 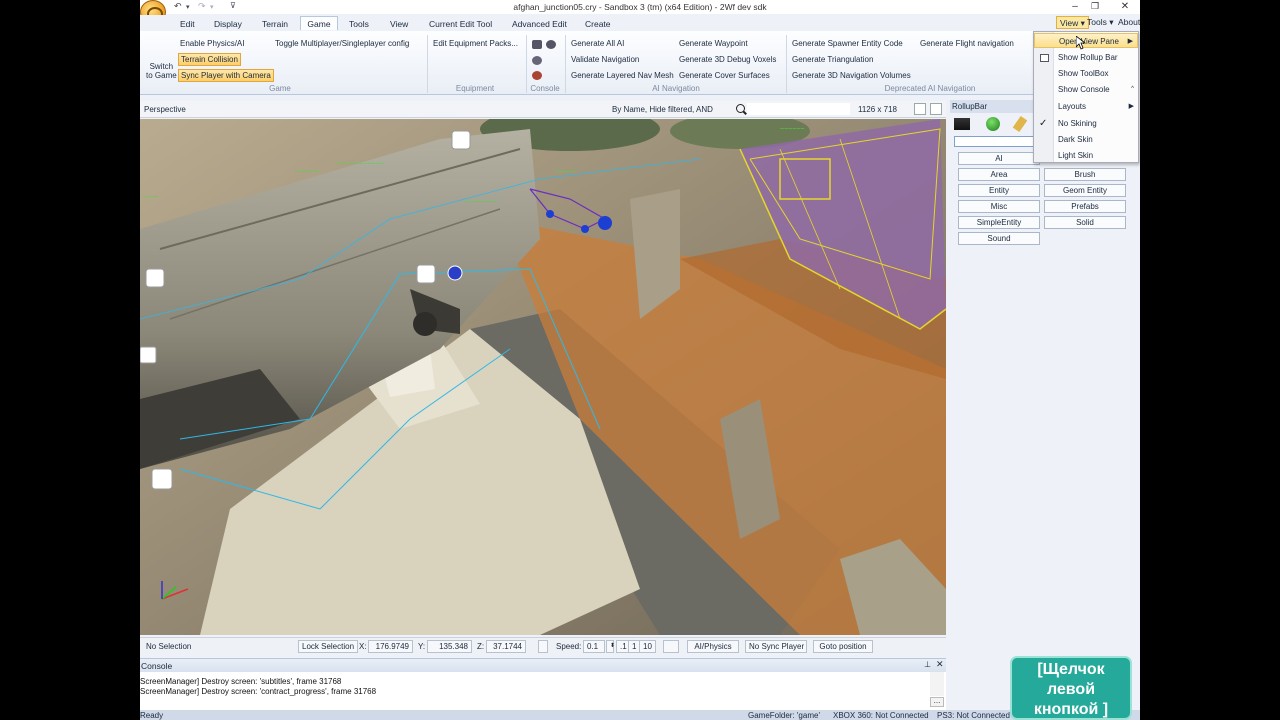 What do you see at coordinates (967, 43) in the screenshot?
I see `generate-flight-navigation-button: Generate Flight navigation` at bounding box center [967, 43].